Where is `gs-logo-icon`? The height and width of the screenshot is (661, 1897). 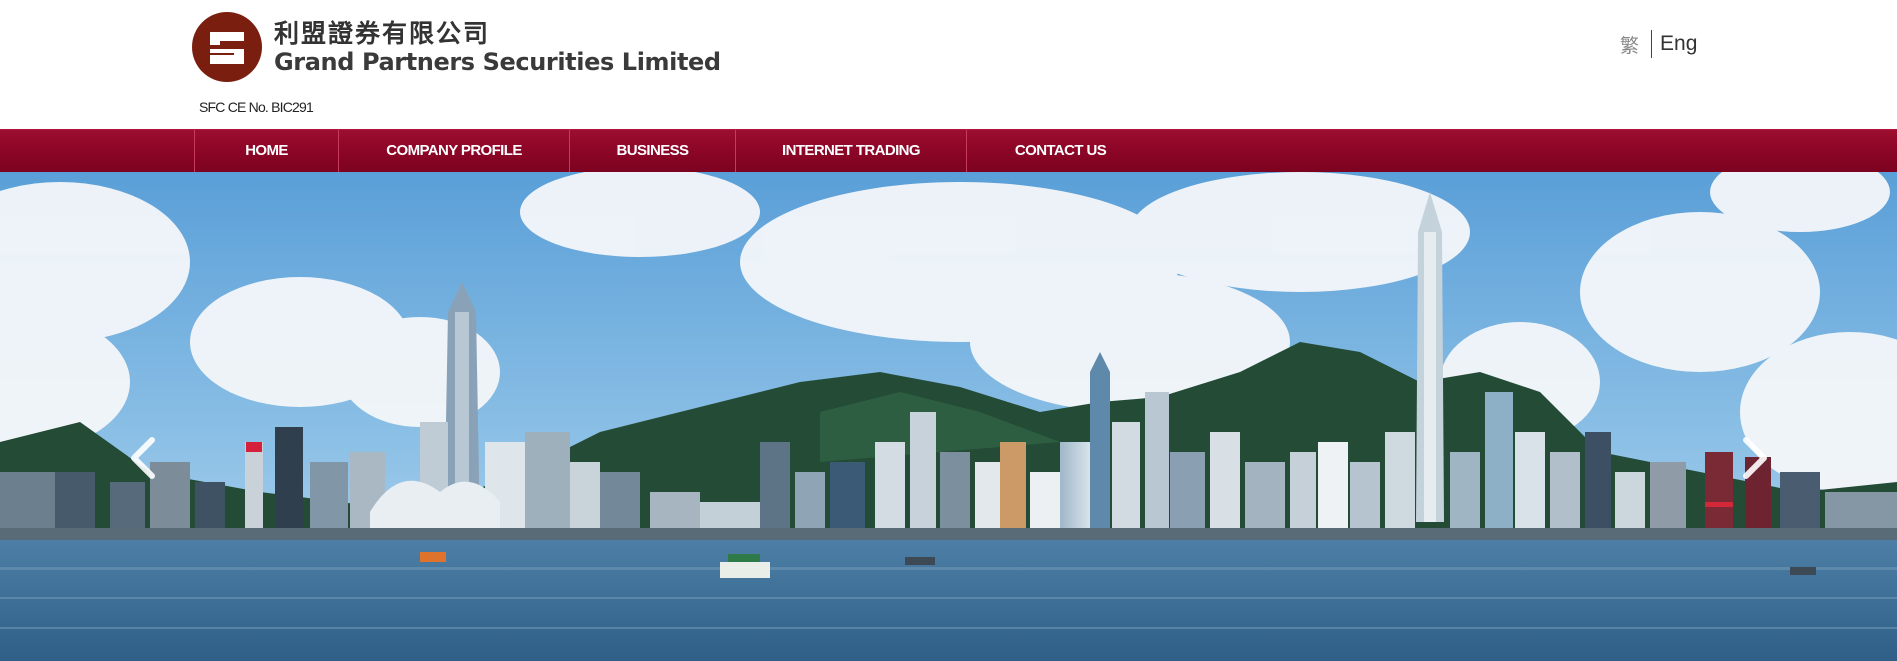 gs-logo-icon is located at coordinates (227, 47).